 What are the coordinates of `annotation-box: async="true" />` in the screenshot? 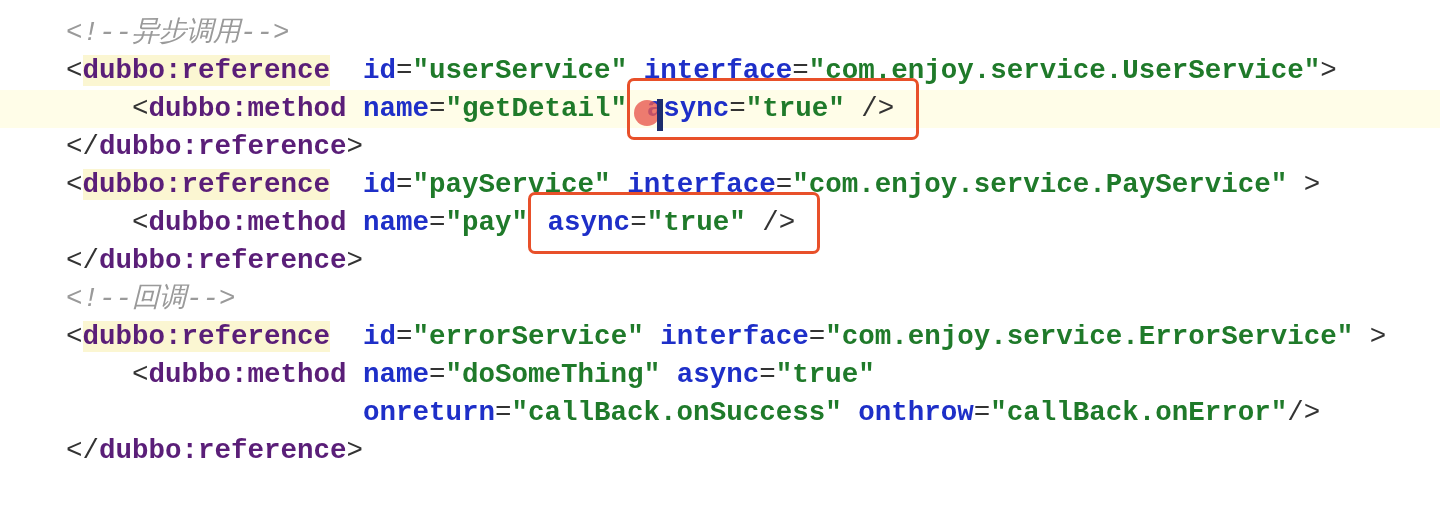 It's located at (674, 223).